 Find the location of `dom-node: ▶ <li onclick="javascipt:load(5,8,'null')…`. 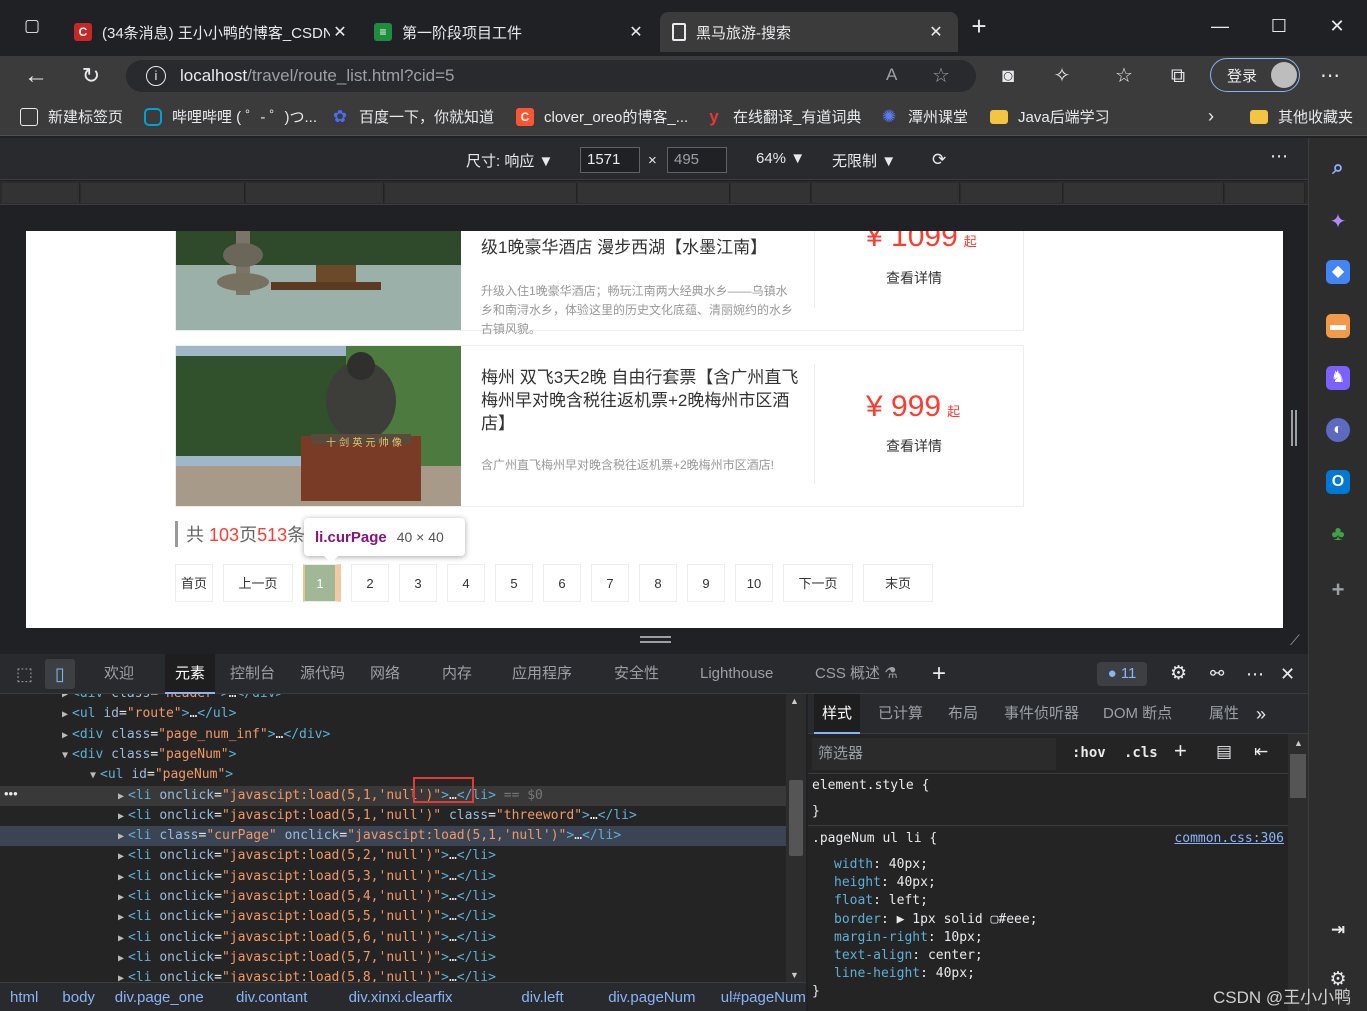

dom-node: ▶ <li onclick="javascipt:load(5,8,'null')… is located at coordinates (393, 975).